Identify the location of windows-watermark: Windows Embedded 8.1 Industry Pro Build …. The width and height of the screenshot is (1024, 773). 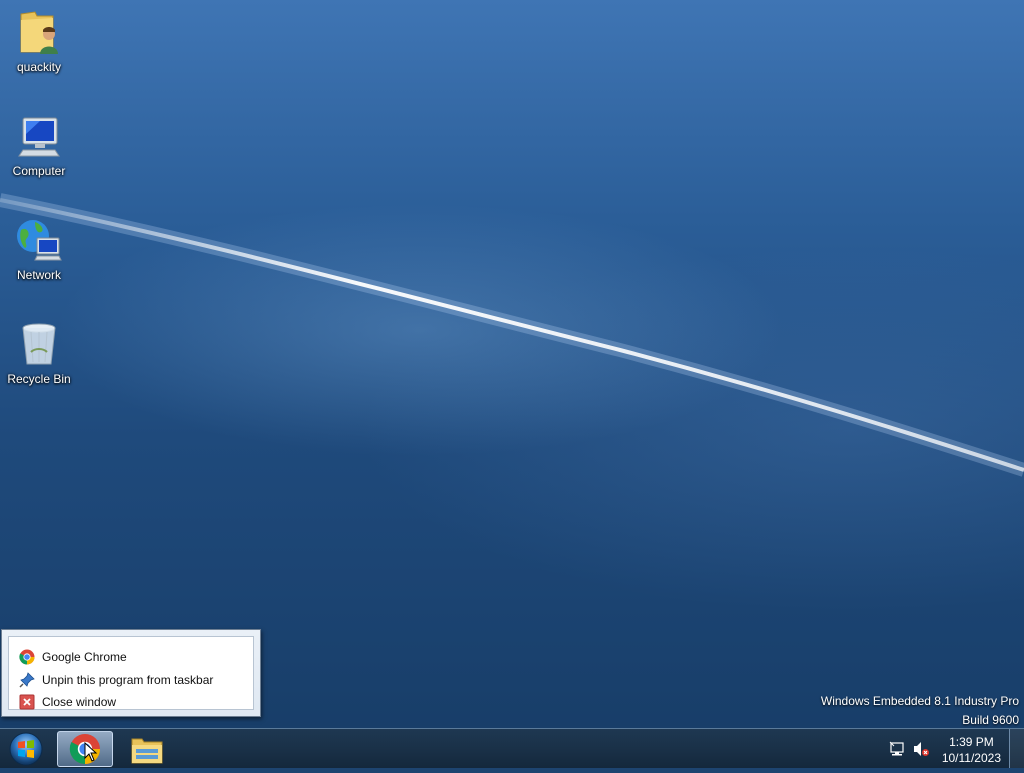
(920, 710).